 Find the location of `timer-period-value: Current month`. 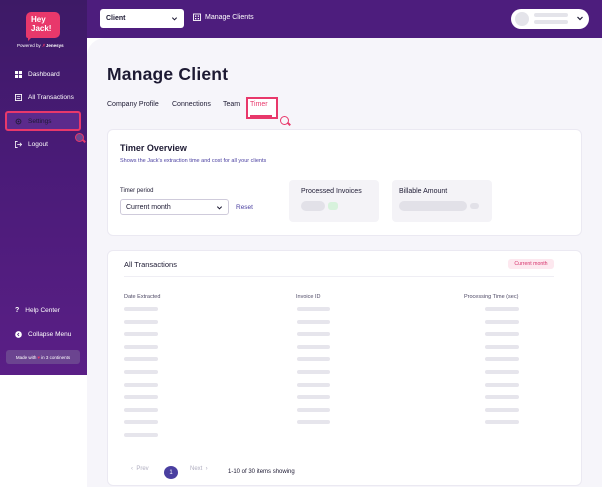

timer-period-value: Current month is located at coordinates (148, 207).